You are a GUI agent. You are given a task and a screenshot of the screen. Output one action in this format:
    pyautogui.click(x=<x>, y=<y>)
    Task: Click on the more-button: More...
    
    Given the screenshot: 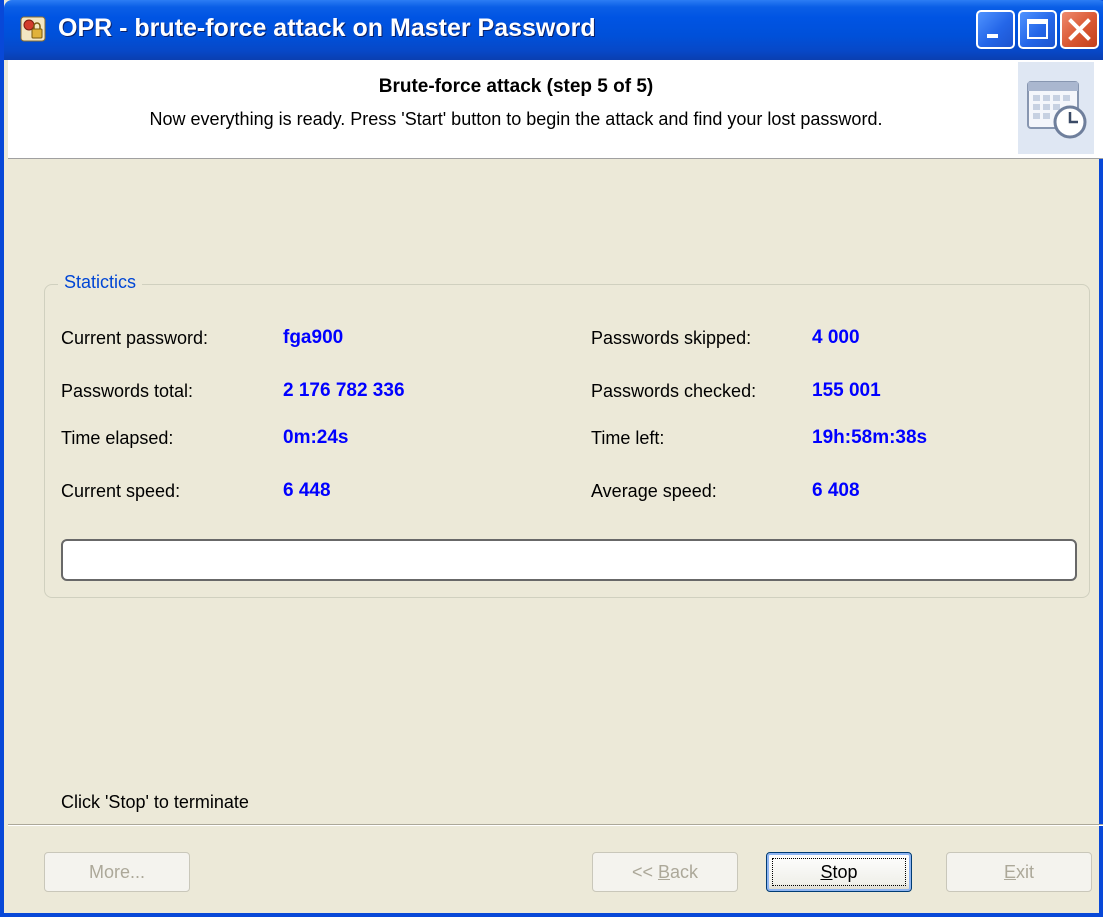 What is the action you would take?
    pyautogui.click(x=117, y=872)
    